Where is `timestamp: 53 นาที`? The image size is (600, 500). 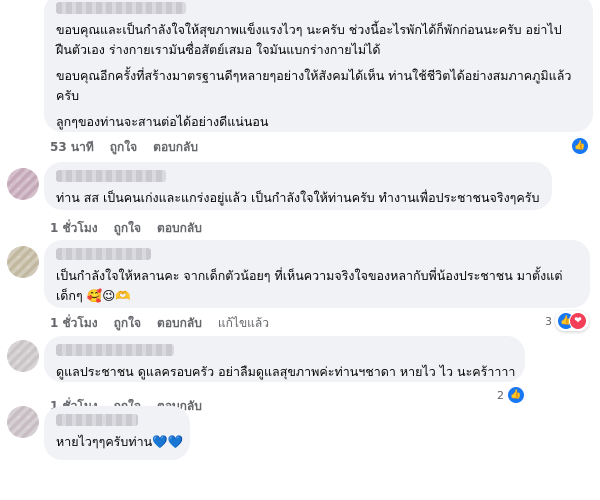 timestamp: 53 นาที is located at coordinates (72, 147).